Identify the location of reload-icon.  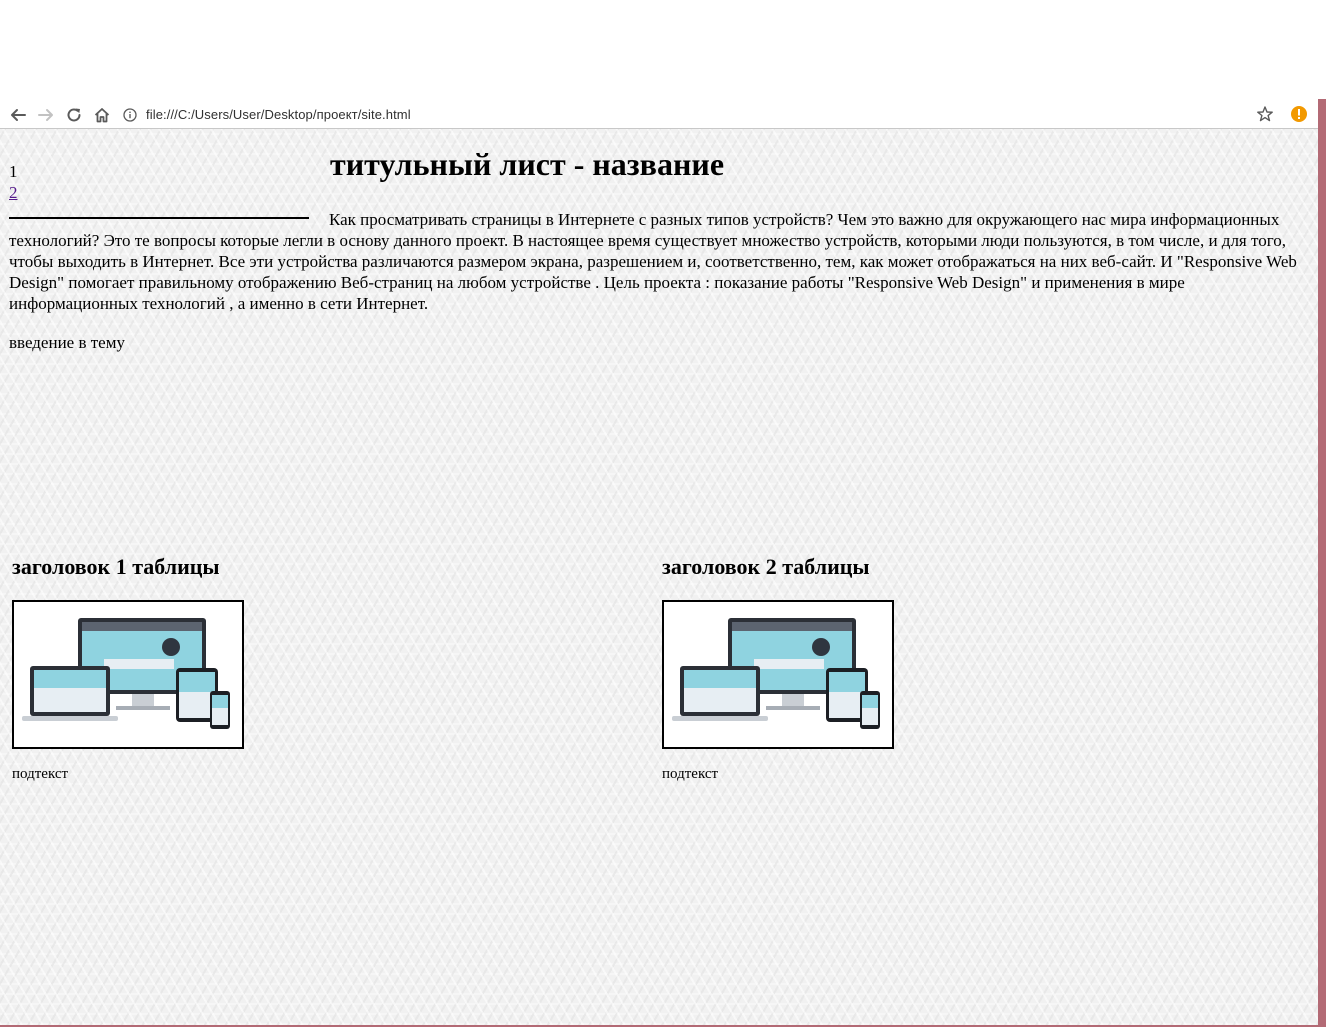
(74, 115).